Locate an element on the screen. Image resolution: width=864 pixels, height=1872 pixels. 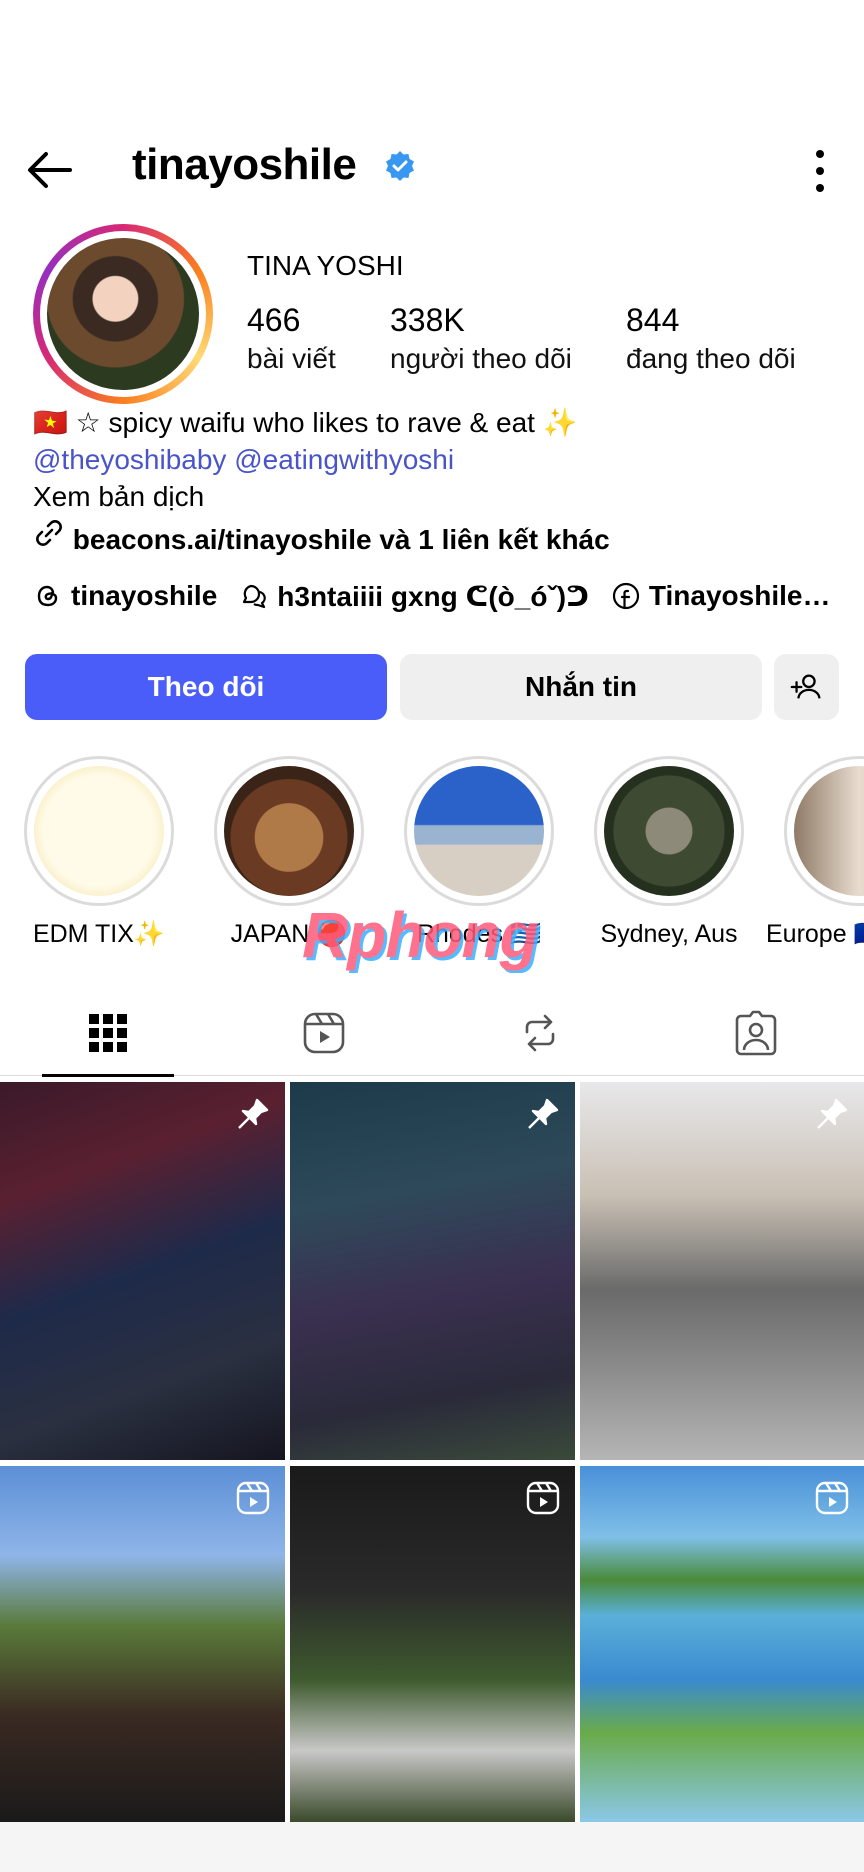
tab-reposts is located at coordinates (540, 1033).